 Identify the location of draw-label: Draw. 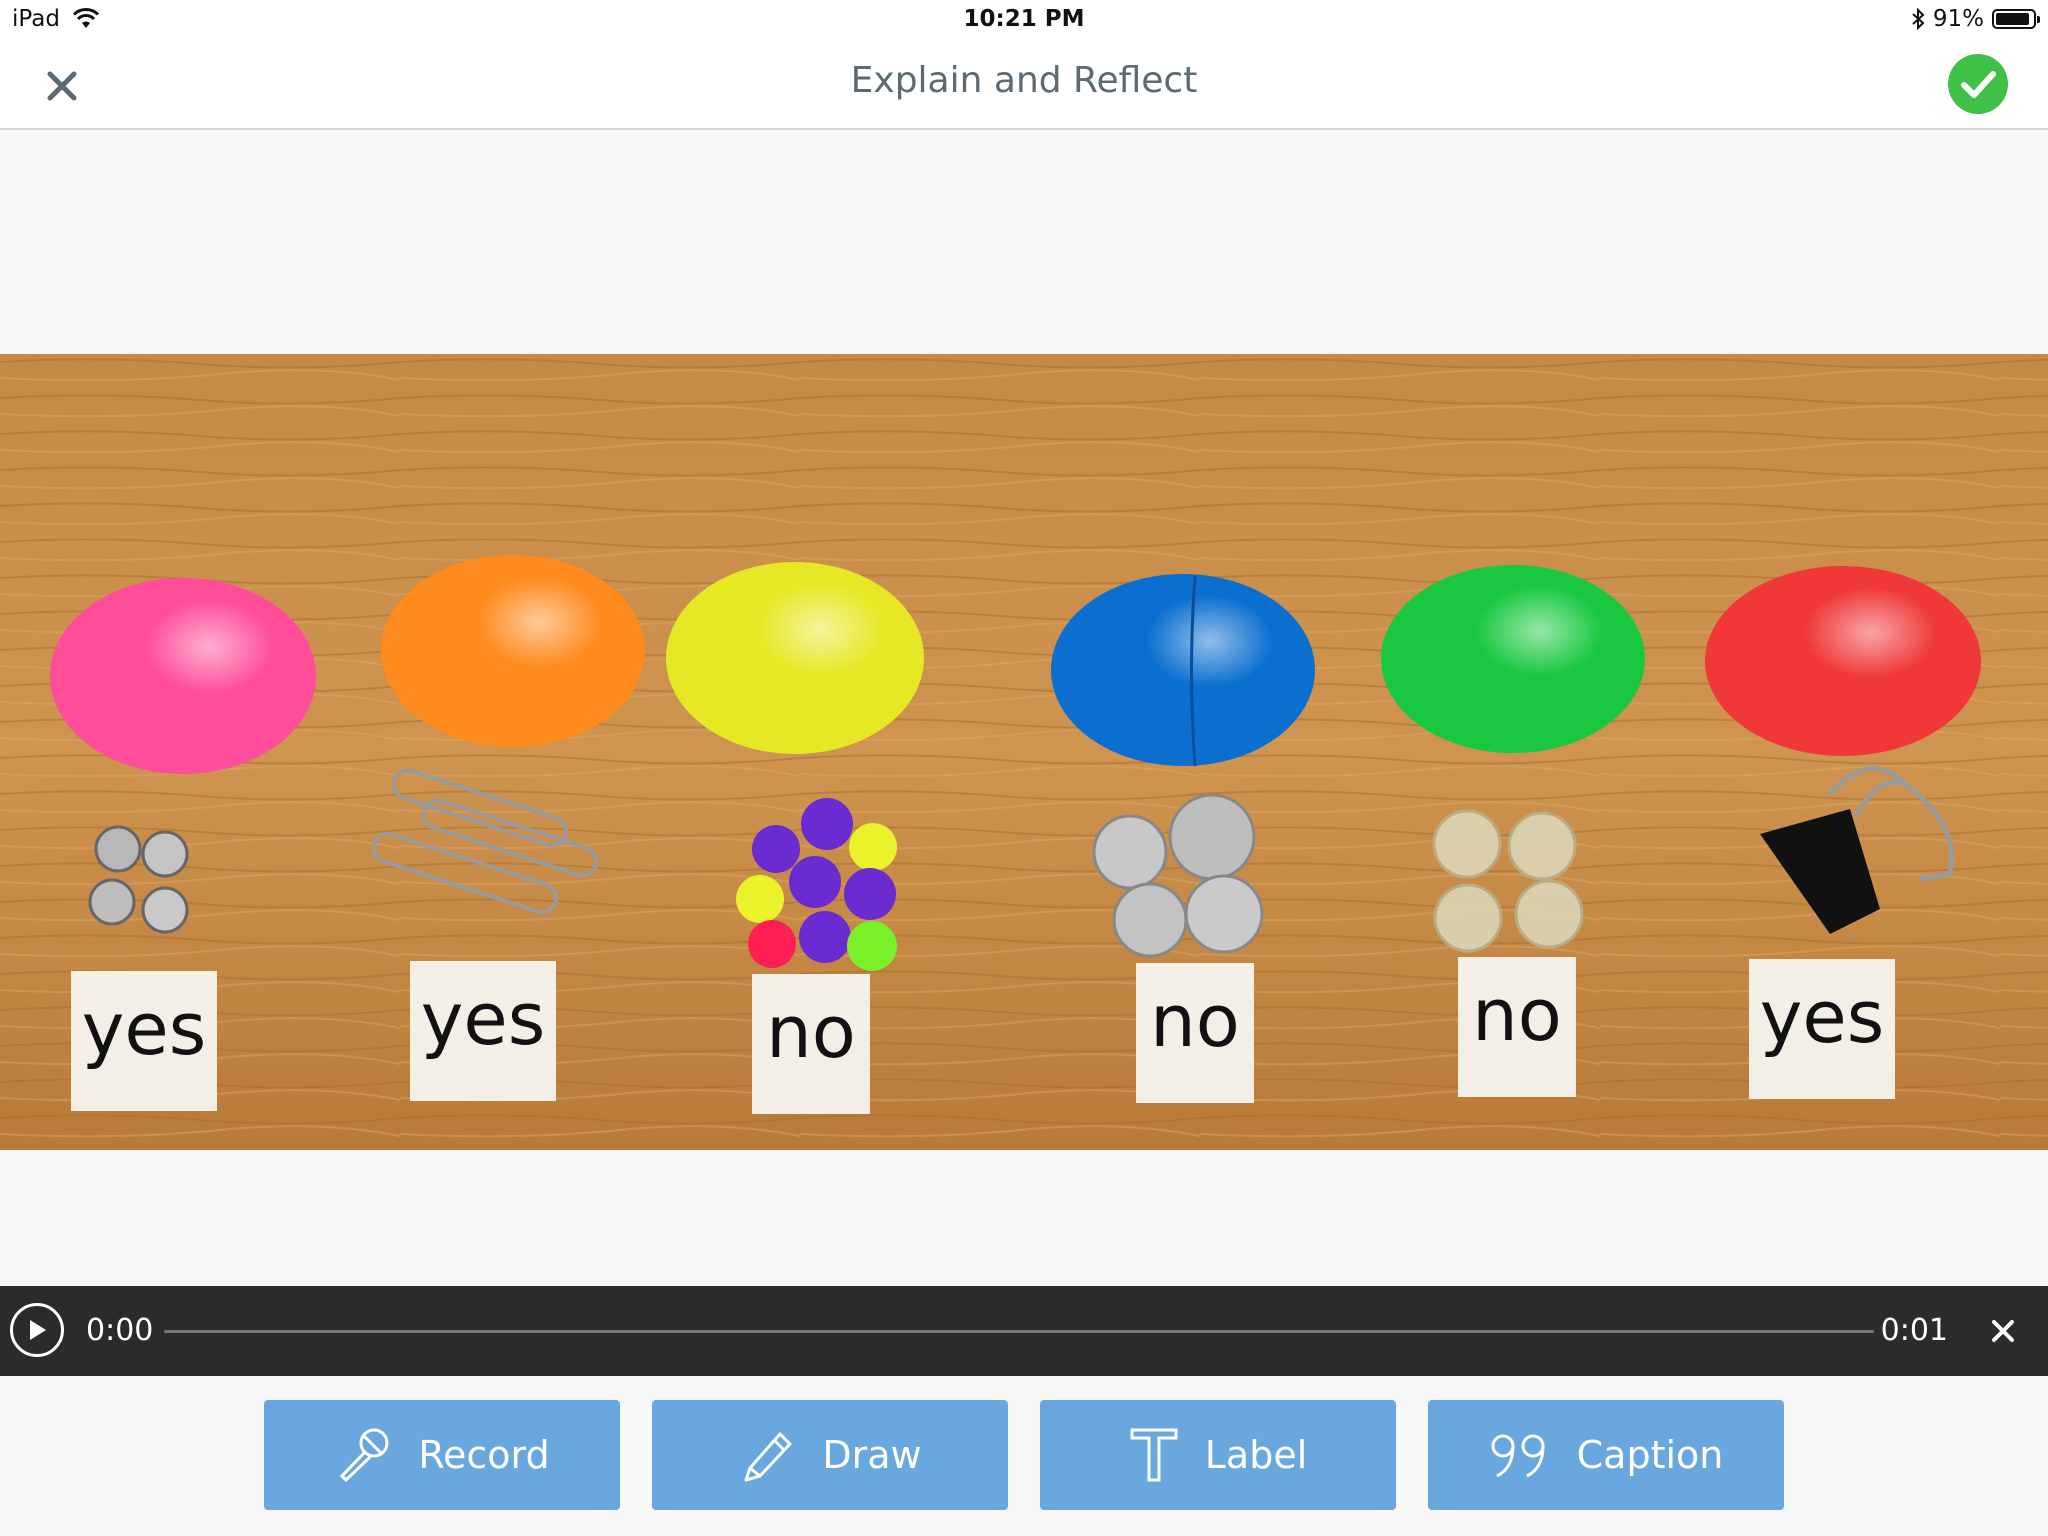
(872, 1455).